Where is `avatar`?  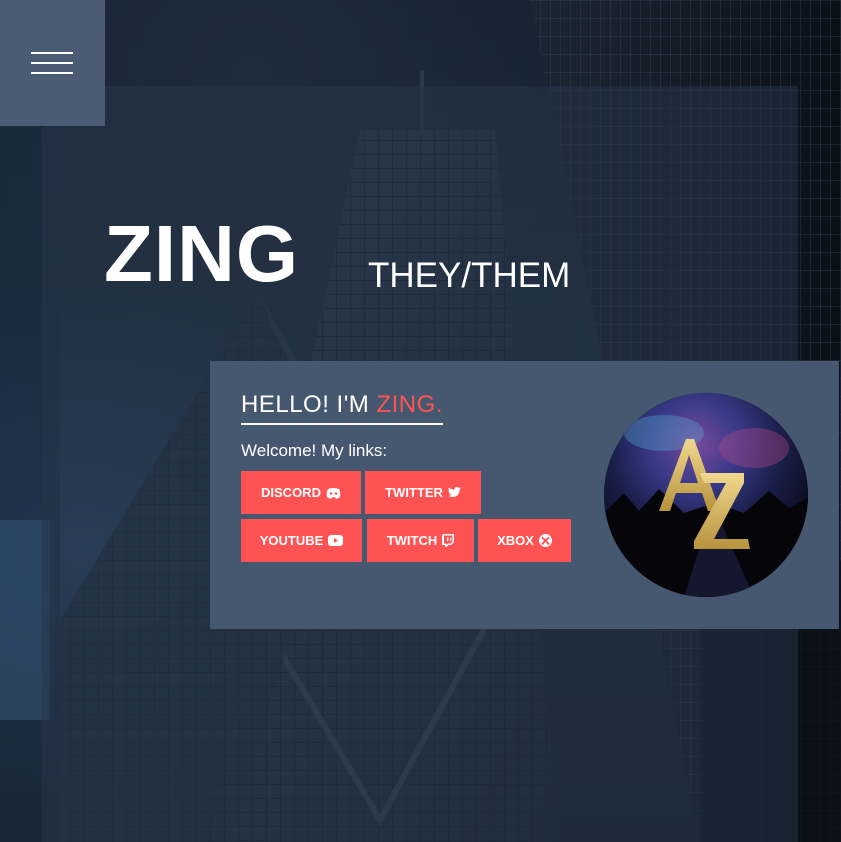
avatar is located at coordinates (706, 495).